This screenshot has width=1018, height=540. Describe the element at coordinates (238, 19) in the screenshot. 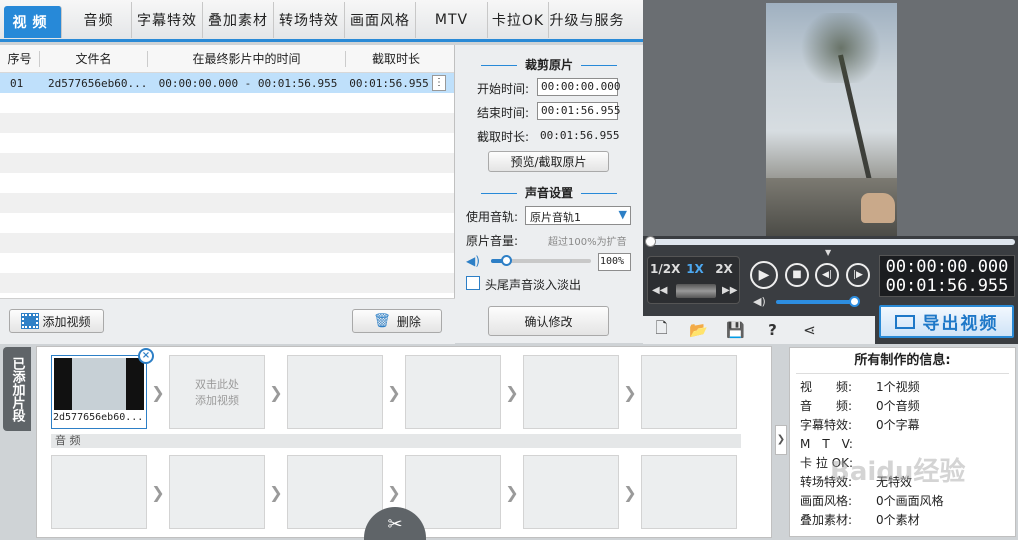

I see `tab-overlay-material: 叠加素材` at that location.